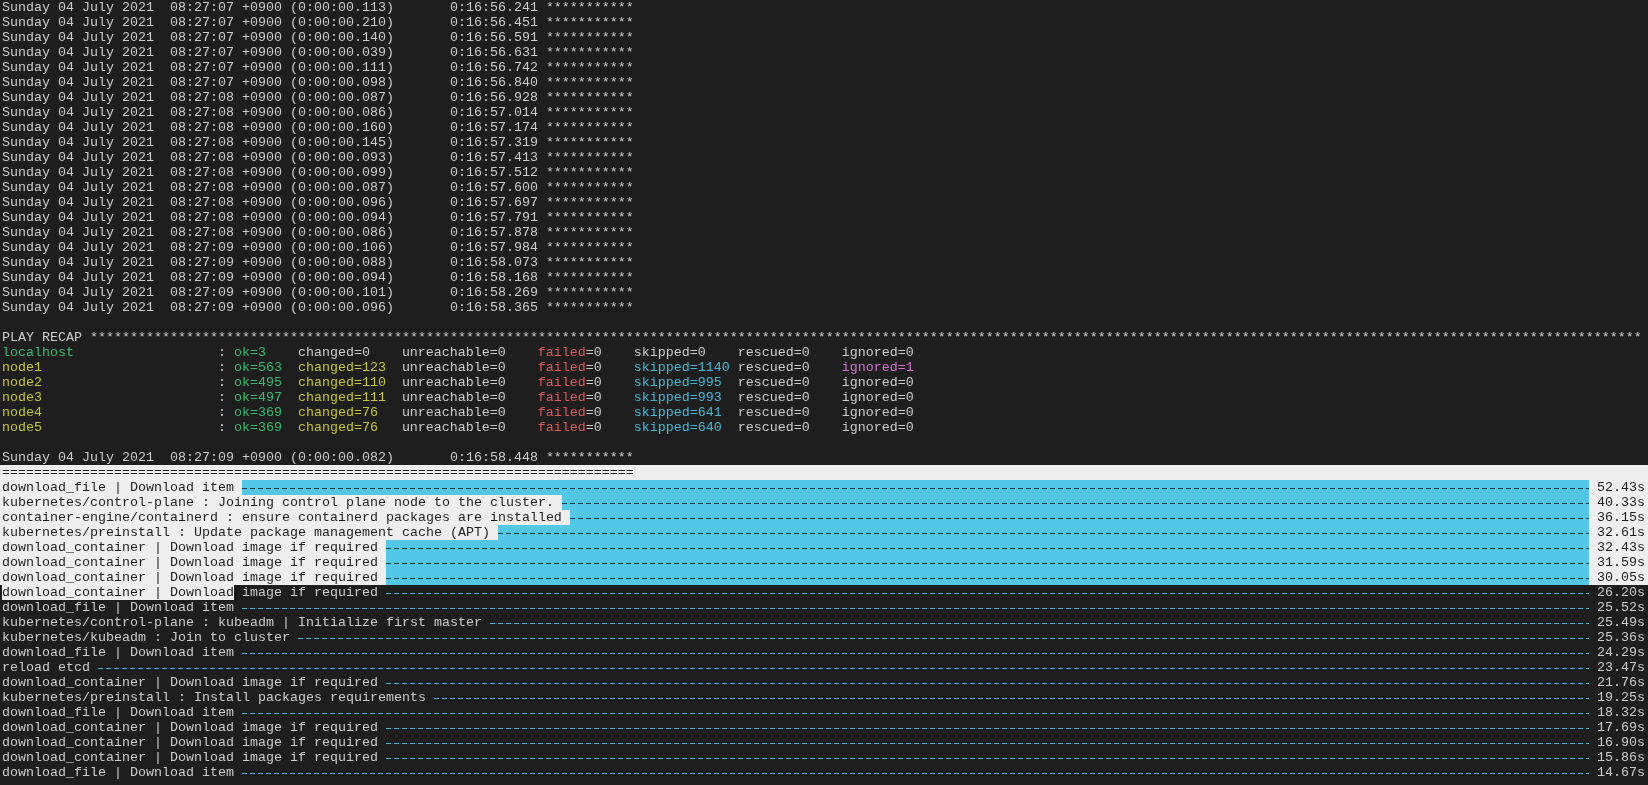 Image resolution: width=1648 pixels, height=785 pixels. What do you see at coordinates (318, 82) in the screenshot?
I see `log-line: Sunday 04 July 2021 08:27:07 +0900 (0:00:00.098) 0:16:56.840 ***********` at bounding box center [318, 82].